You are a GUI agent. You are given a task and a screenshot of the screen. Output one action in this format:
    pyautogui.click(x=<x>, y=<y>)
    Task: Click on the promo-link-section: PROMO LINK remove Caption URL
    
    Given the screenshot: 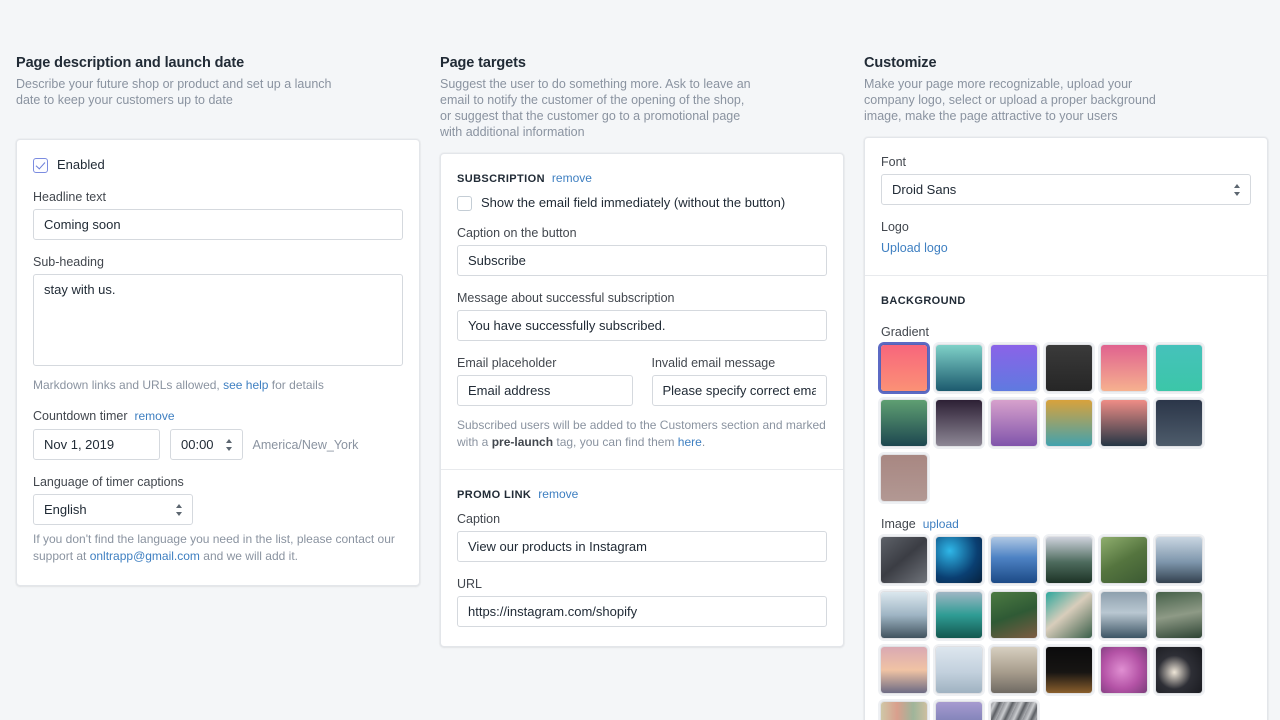 What is the action you would take?
    pyautogui.click(x=642, y=557)
    